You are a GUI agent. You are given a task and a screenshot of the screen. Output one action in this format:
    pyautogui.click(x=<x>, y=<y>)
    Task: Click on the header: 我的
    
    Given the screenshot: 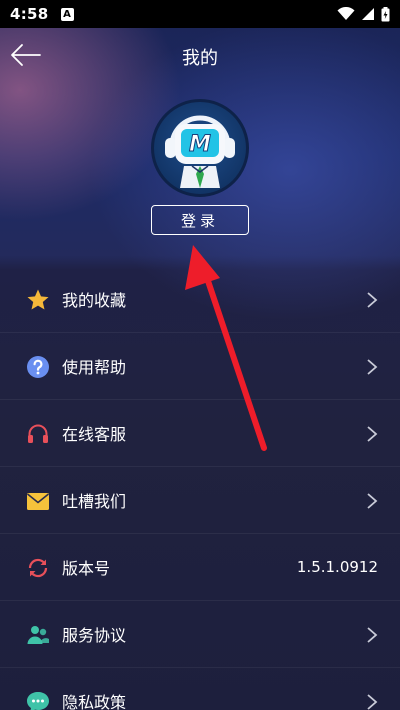 What is the action you would take?
    pyautogui.click(x=200, y=56)
    